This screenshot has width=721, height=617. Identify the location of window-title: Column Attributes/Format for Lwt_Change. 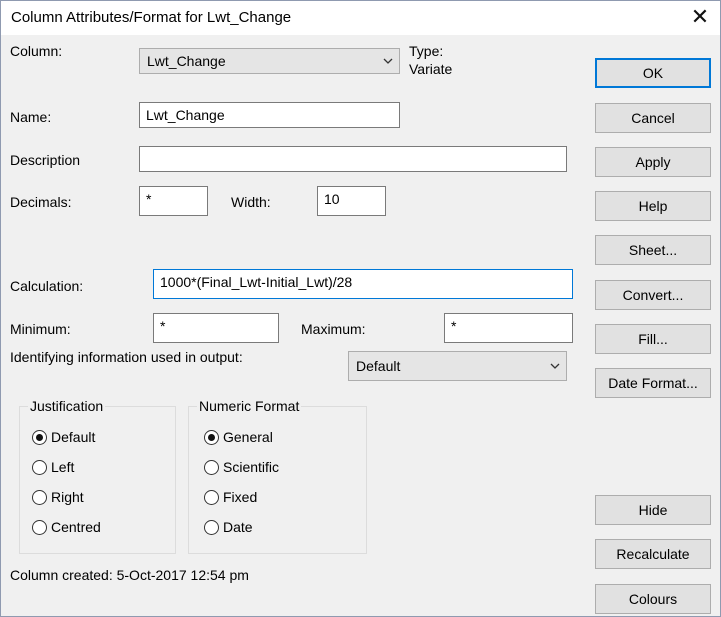
(151, 17).